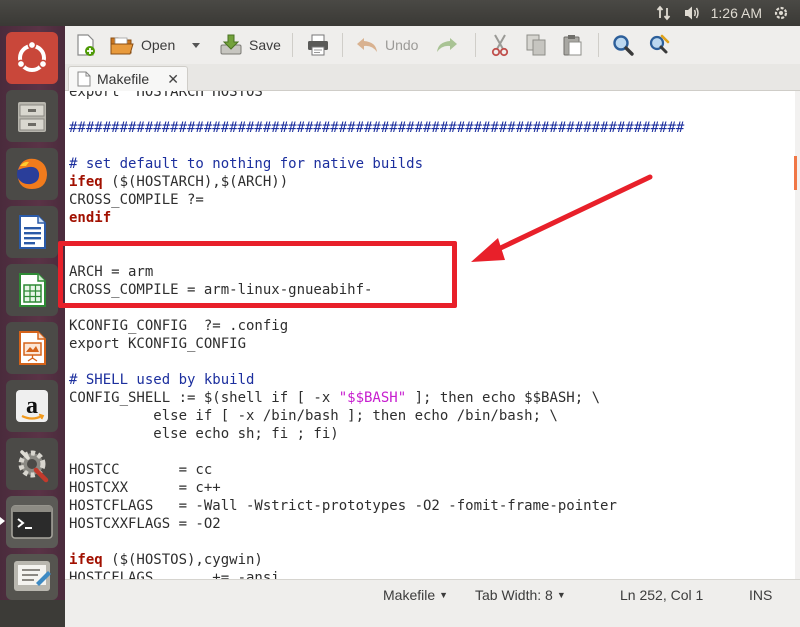  I want to click on insert-mode: INS, so click(760, 595).